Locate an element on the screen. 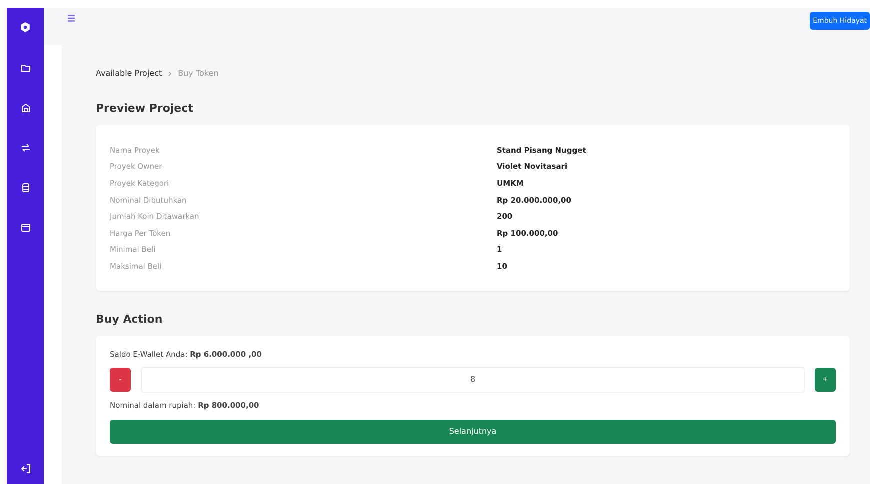 The width and height of the screenshot is (870, 484). section-title: Preview Project is located at coordinates (145, 108).